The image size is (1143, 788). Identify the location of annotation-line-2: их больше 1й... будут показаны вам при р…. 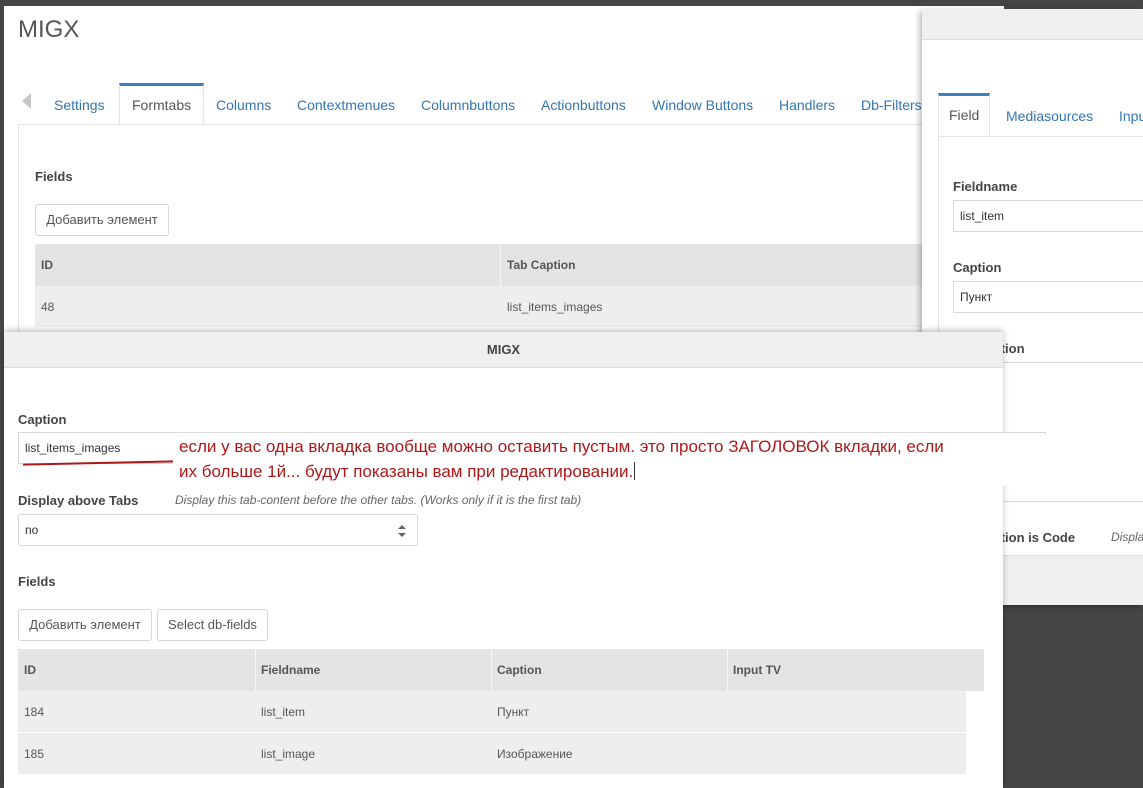
(615, 471).